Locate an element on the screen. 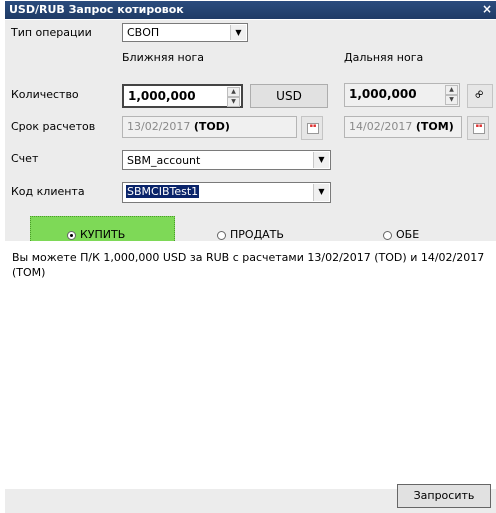 The height and width of the screenshot is (513, 496). far-amount-field: 1,000,000 ▲ ▼ is located at coordinates (402, 95).